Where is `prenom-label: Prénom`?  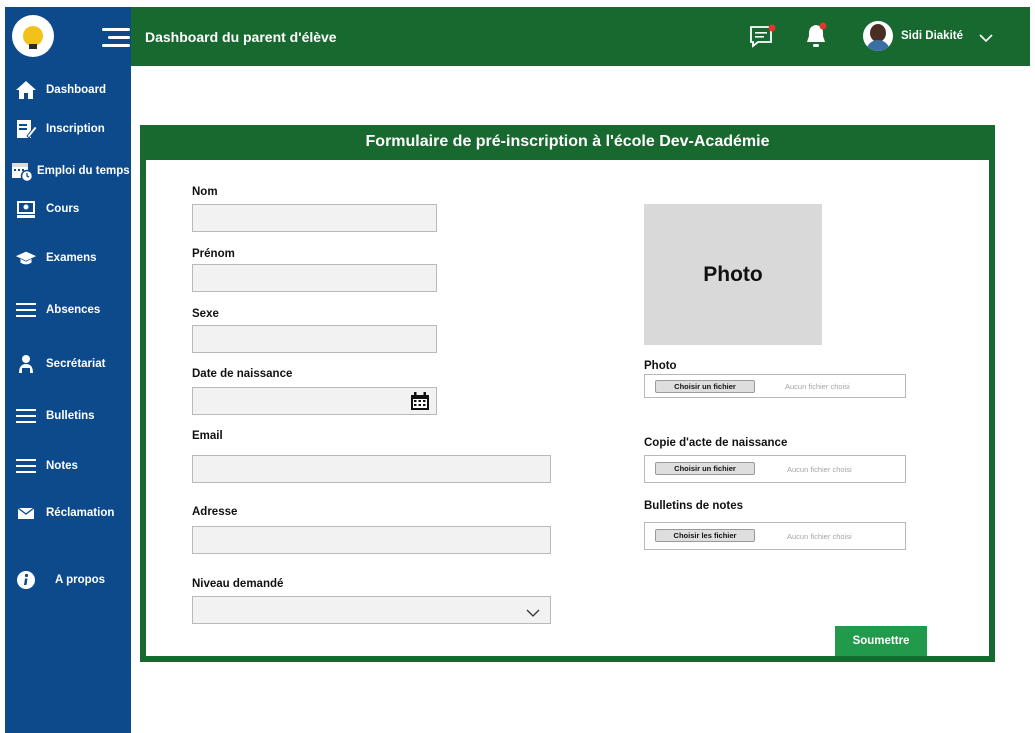 prenom-label: Prénom is located at coordinates (213, 254).